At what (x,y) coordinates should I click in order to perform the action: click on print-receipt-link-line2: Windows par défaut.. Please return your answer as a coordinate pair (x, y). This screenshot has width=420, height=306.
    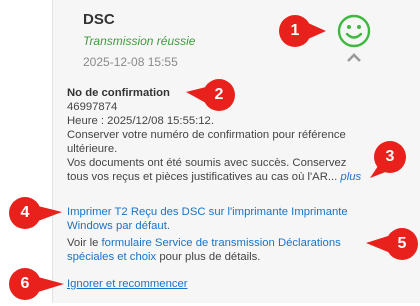
    Looking at the image, I should click on (118, 226).